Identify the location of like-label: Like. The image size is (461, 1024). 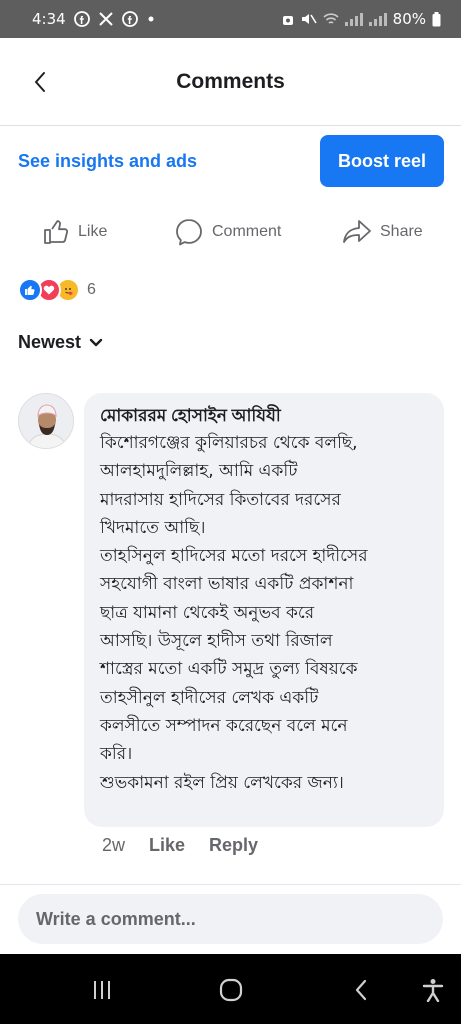
(93, 231).